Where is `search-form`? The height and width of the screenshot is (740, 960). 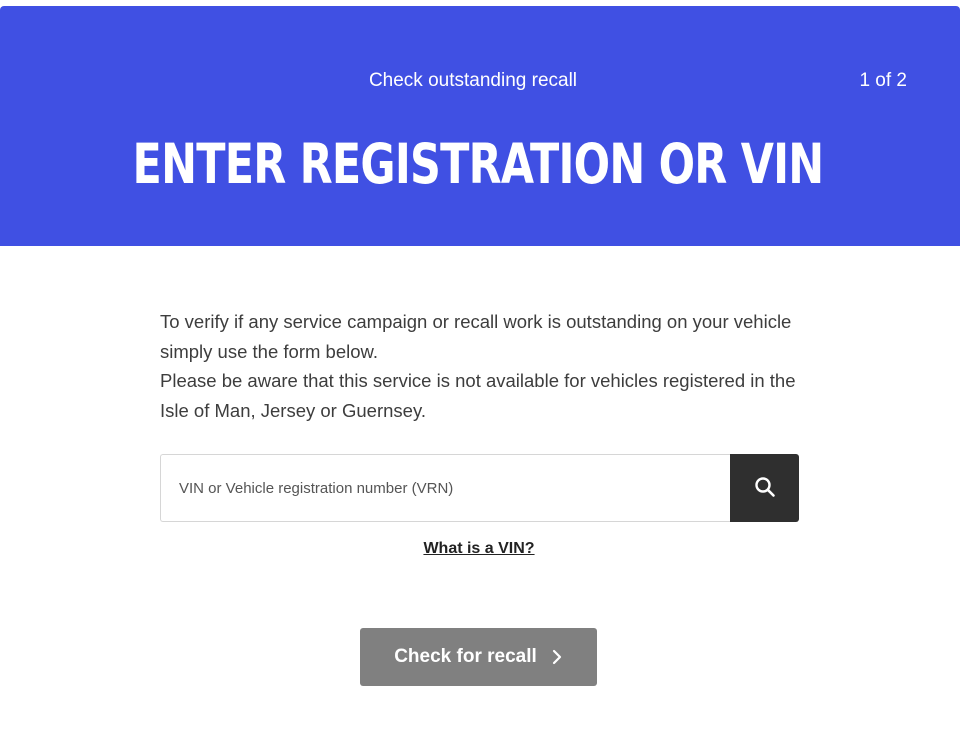
search-form is located at coordinates (479, 488).